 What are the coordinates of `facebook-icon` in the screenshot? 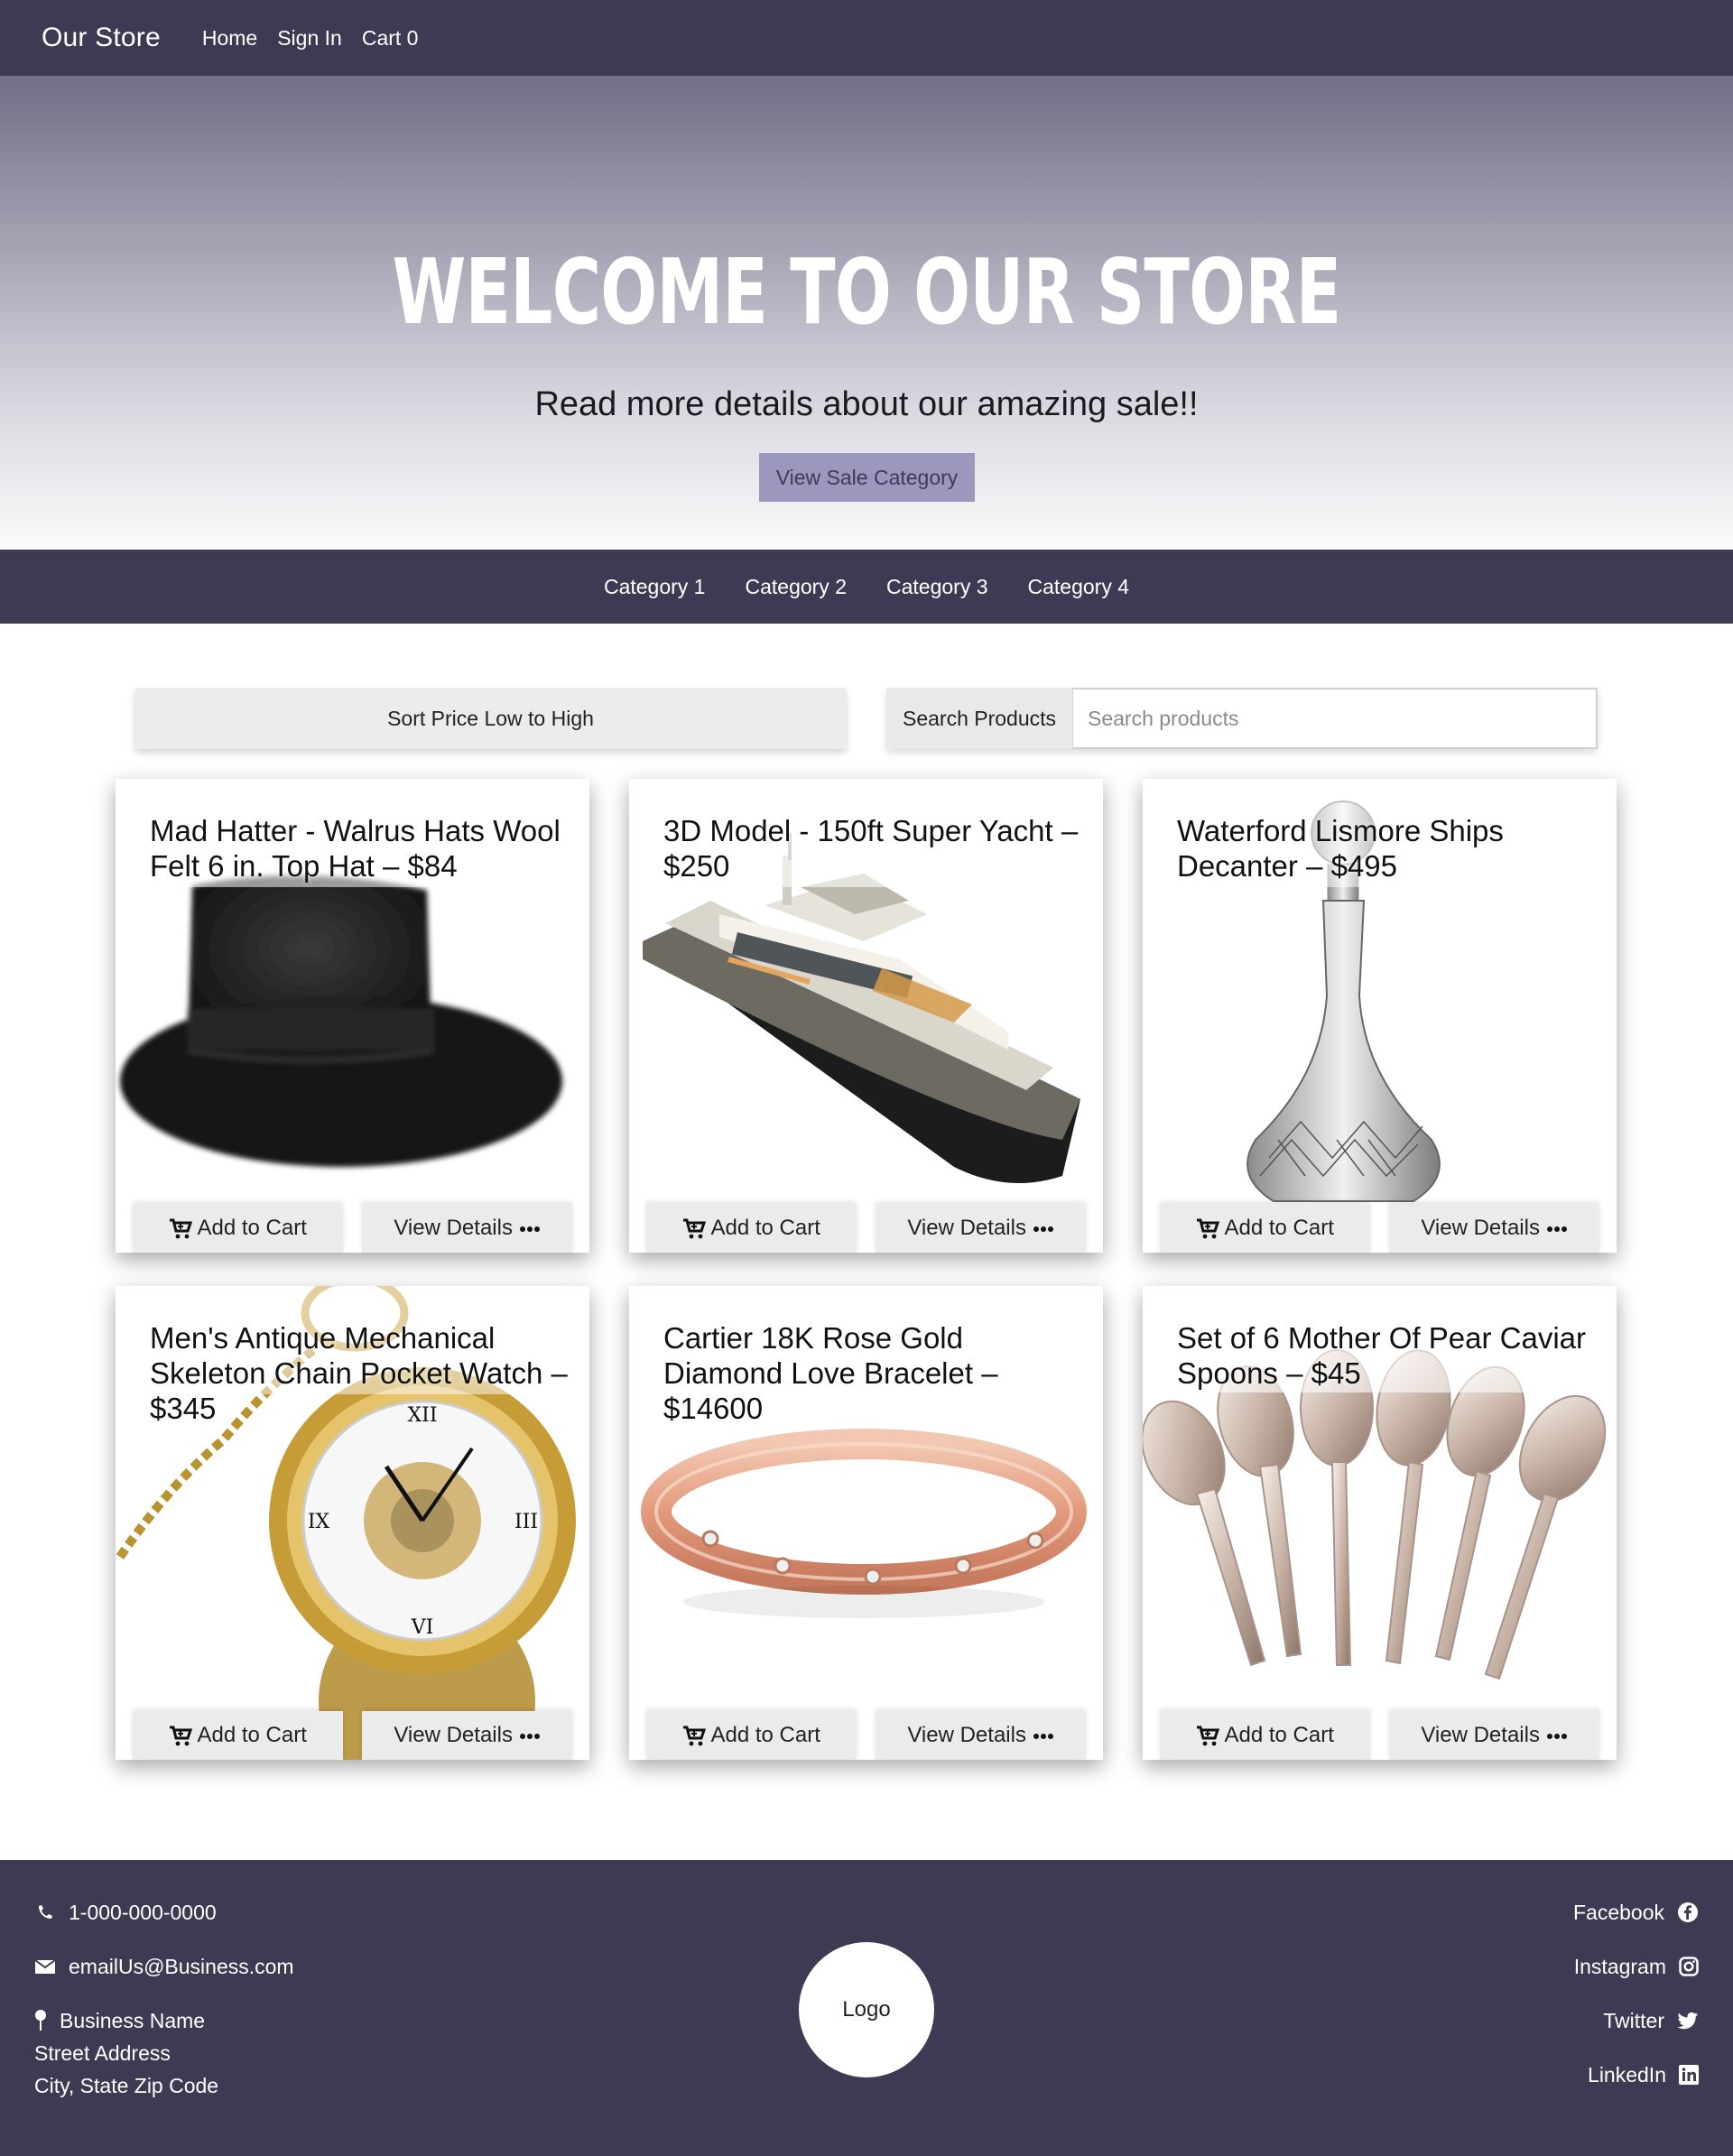 It's located at (1688, 1912).